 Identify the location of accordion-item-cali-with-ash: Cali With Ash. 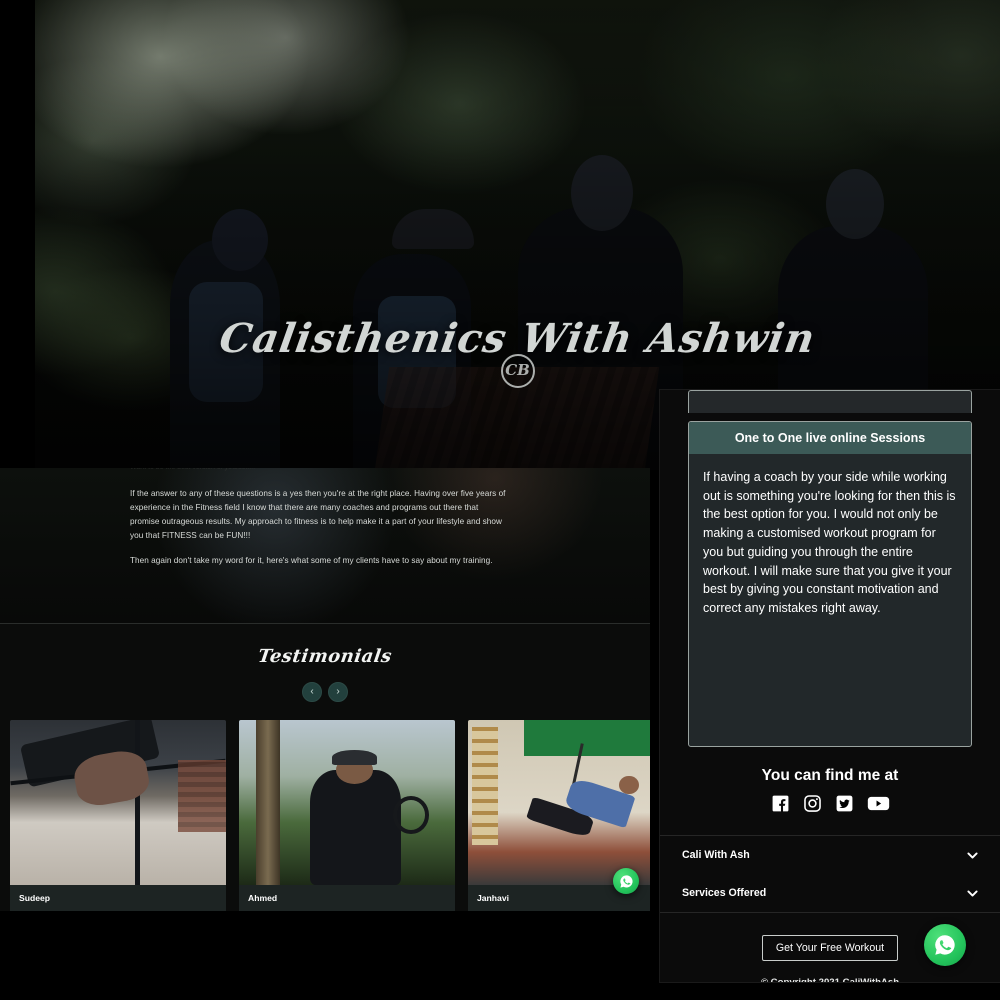
(830, 855).